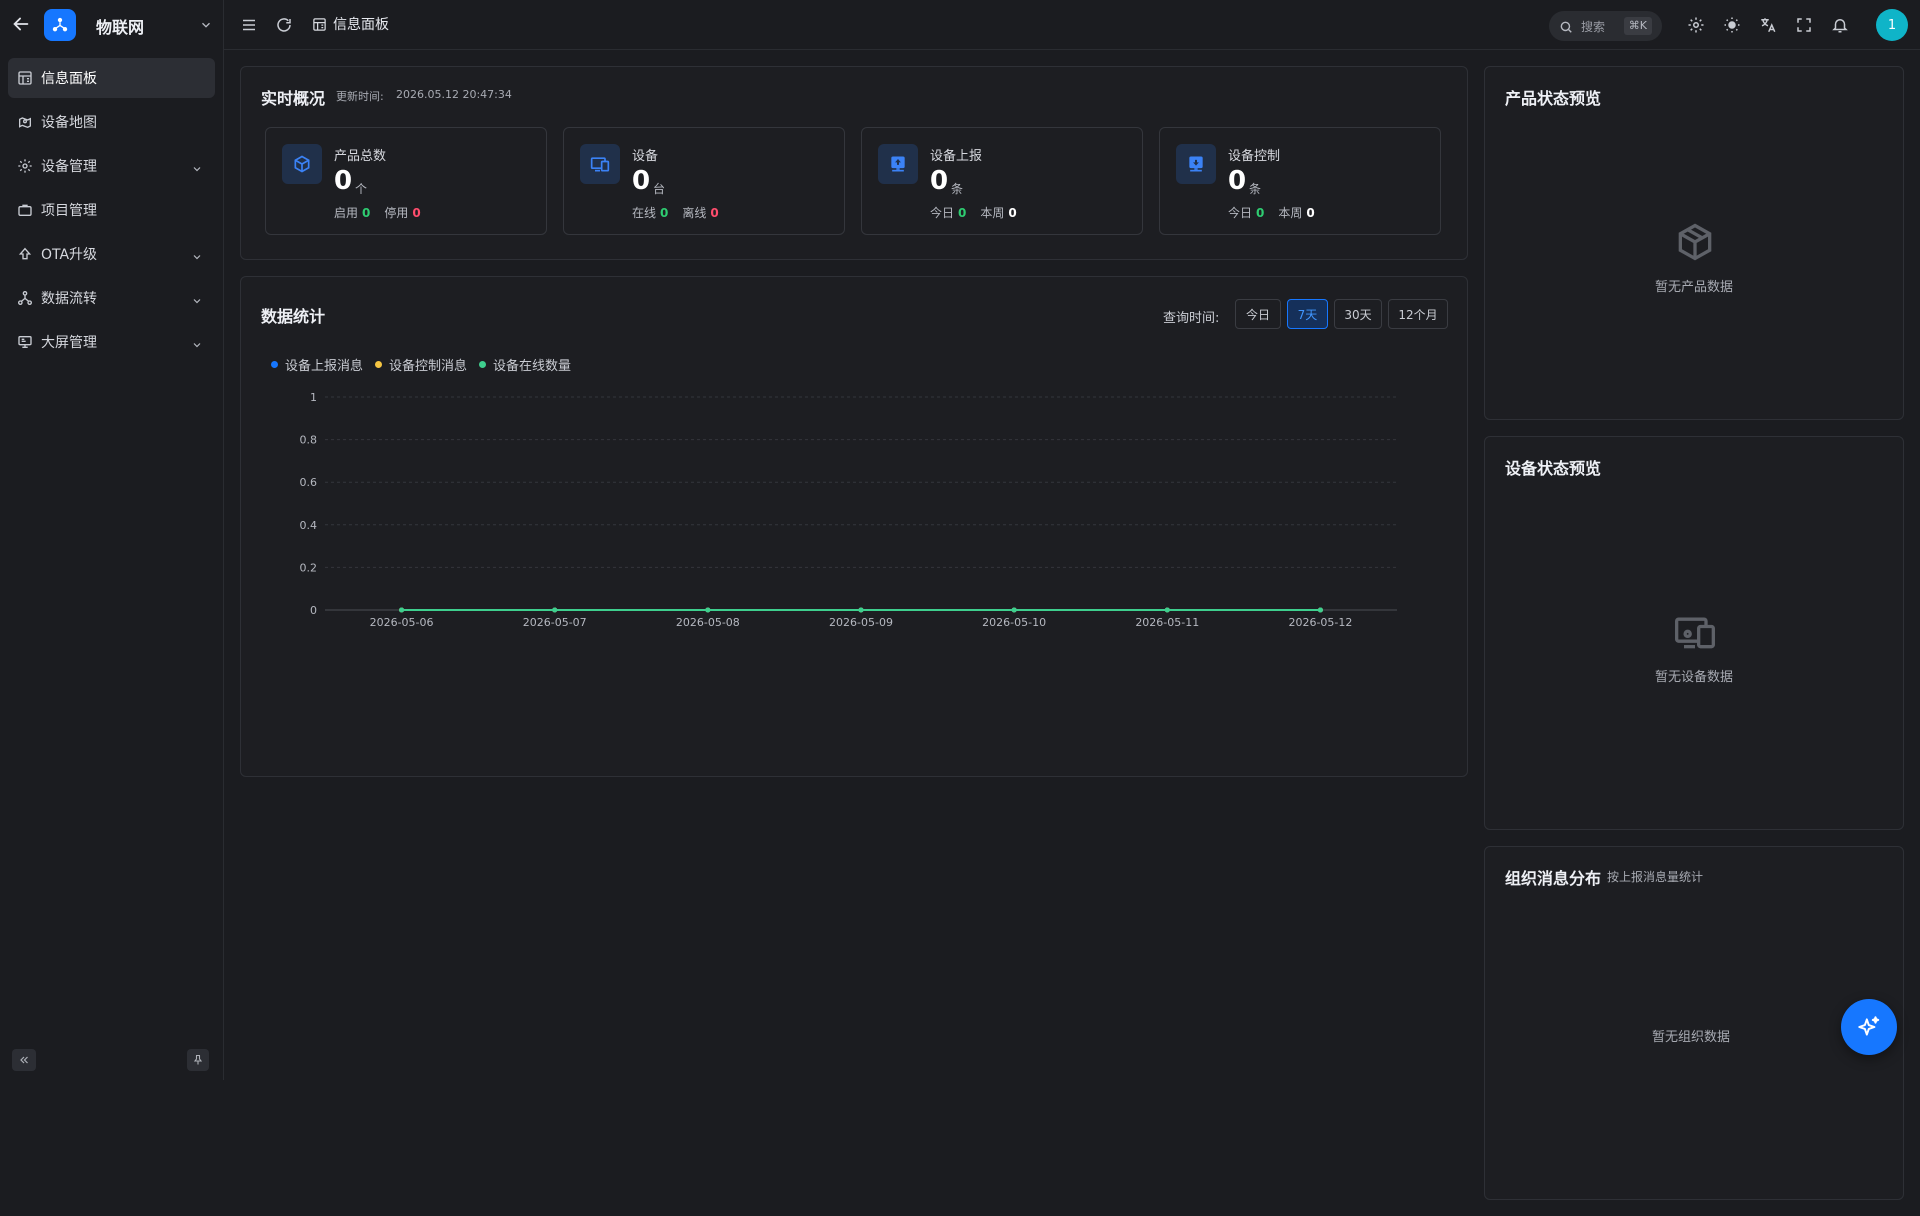 This screenshot has width=1920, height=1216. I want to click on pin-sidebar-button, so click(198, 1060).